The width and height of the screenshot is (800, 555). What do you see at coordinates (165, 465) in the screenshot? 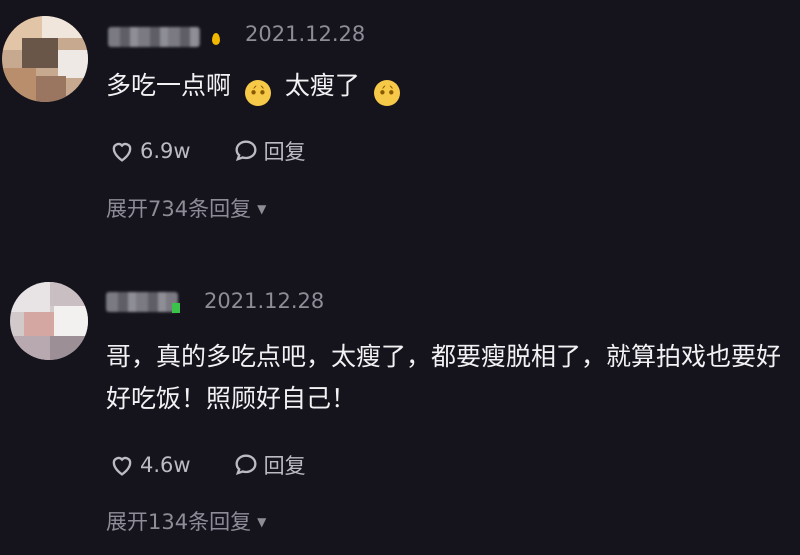
I see `like-count: 4.6w` at bounding box center [165, 465].